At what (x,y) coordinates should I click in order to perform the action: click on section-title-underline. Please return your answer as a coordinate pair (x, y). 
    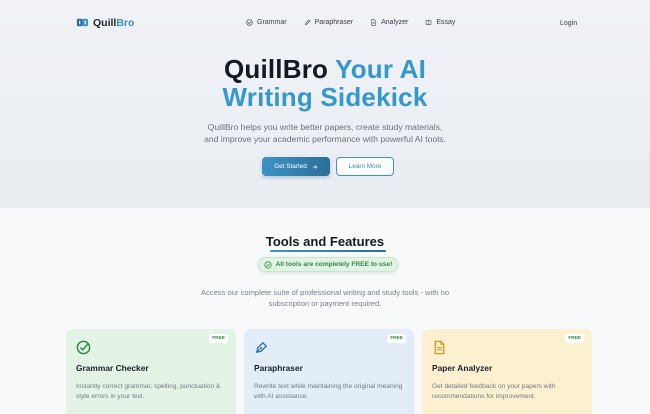
    Looking at the image, I should click on (328, 251).